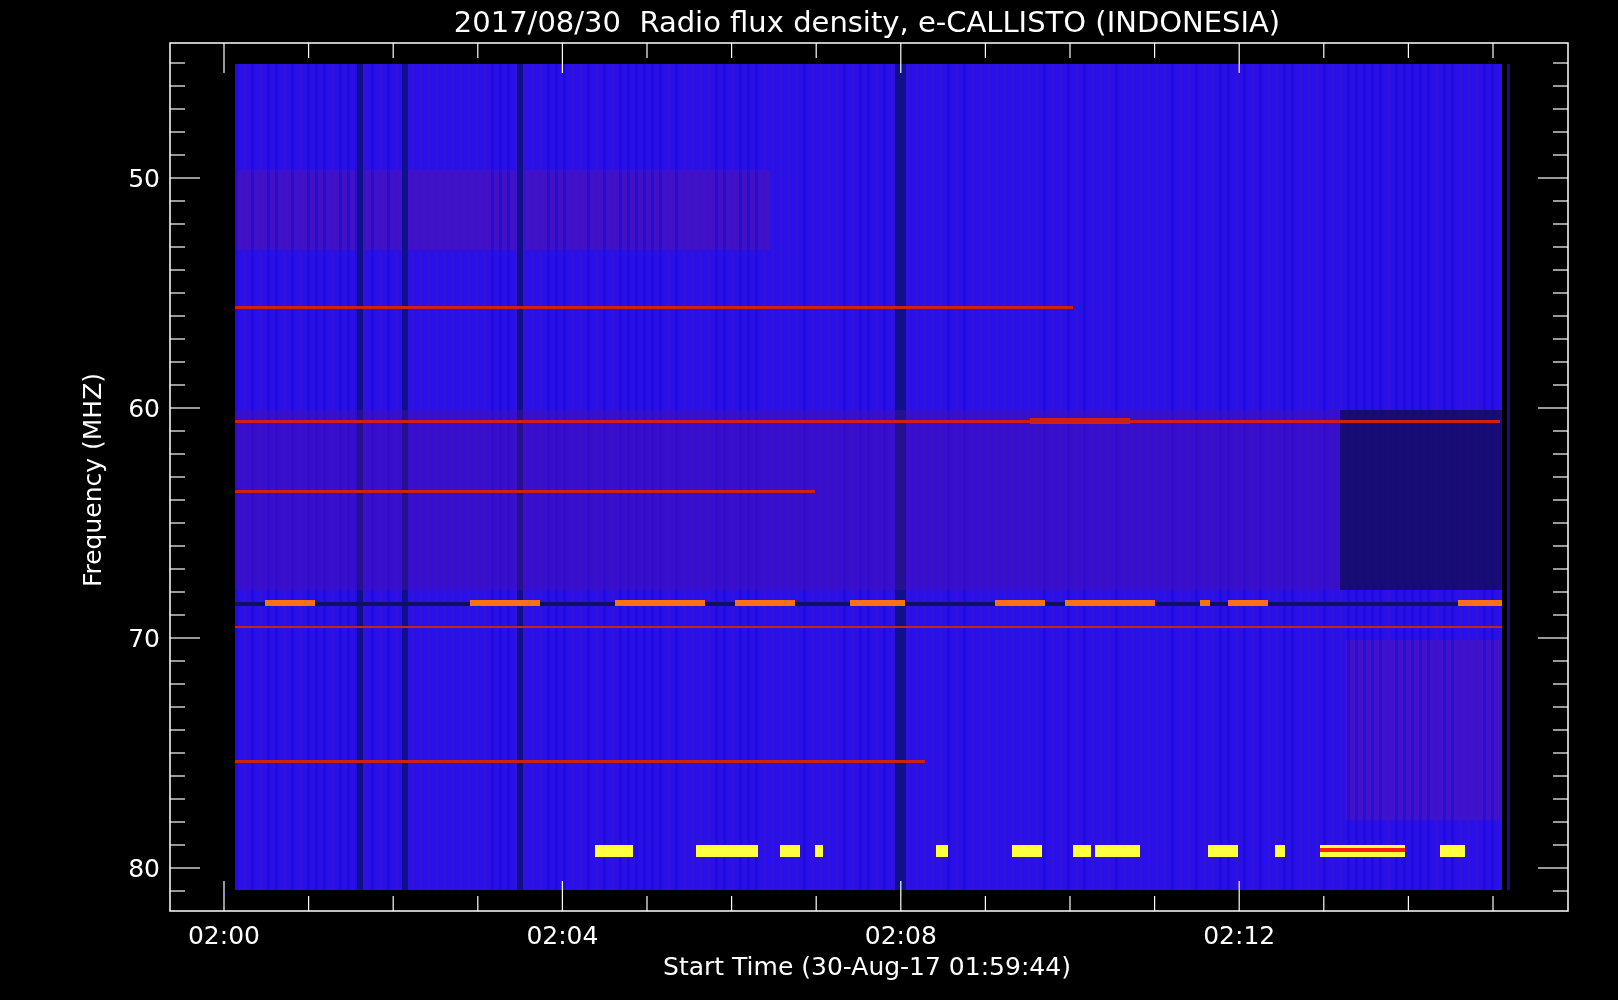  I want to click on y-axis-label: Frequency (MHZ), so click(92, 480).